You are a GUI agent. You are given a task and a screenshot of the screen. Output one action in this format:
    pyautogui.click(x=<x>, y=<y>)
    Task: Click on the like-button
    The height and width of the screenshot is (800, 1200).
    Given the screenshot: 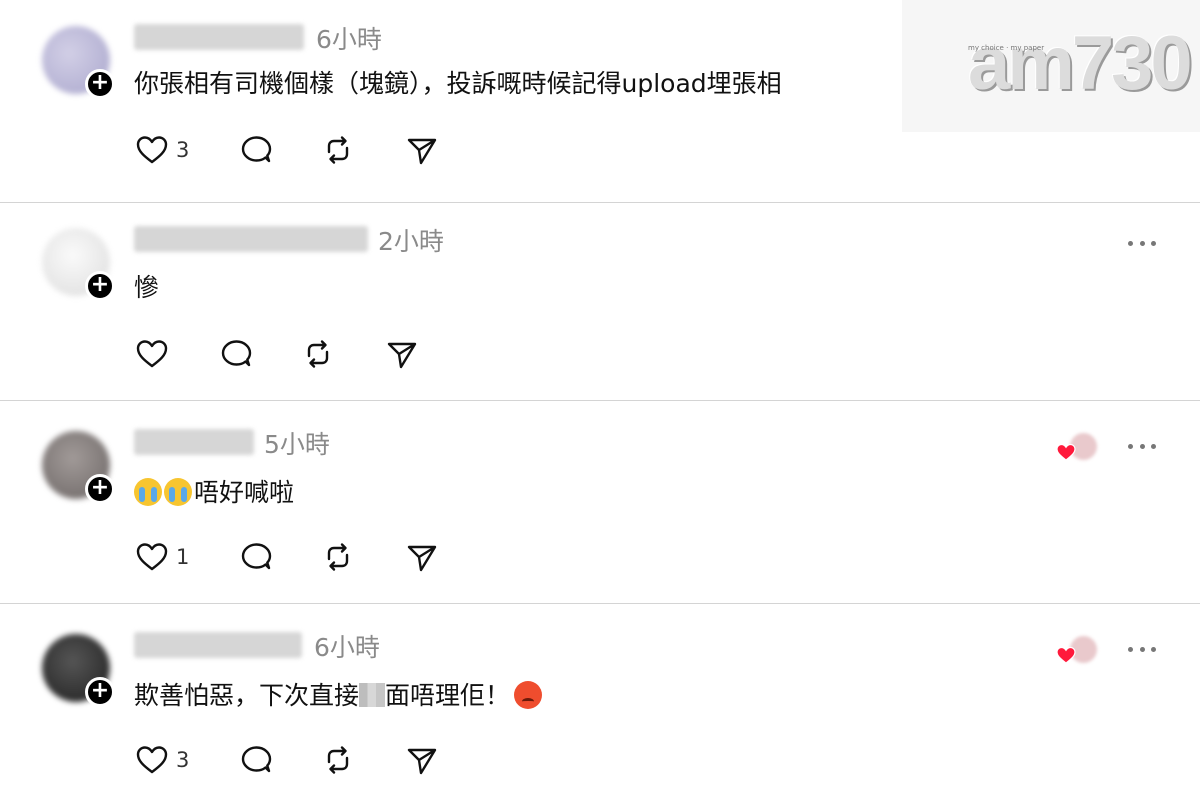 What is the action you would take?
    pyautogui.click(x=152, y=354)
    